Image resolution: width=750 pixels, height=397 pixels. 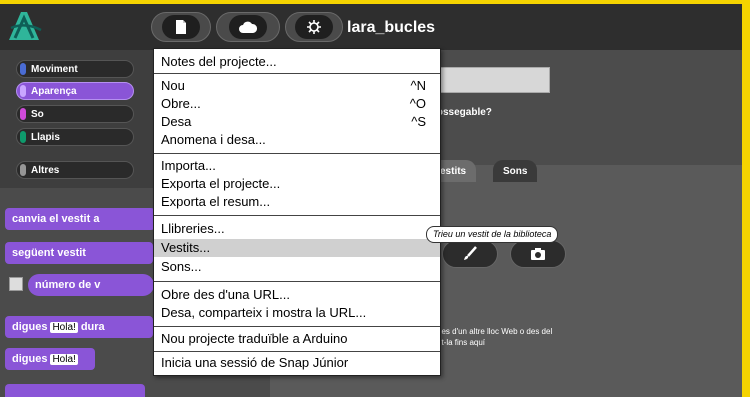 I want to click on gear-icon, so click(x=314, y=27).